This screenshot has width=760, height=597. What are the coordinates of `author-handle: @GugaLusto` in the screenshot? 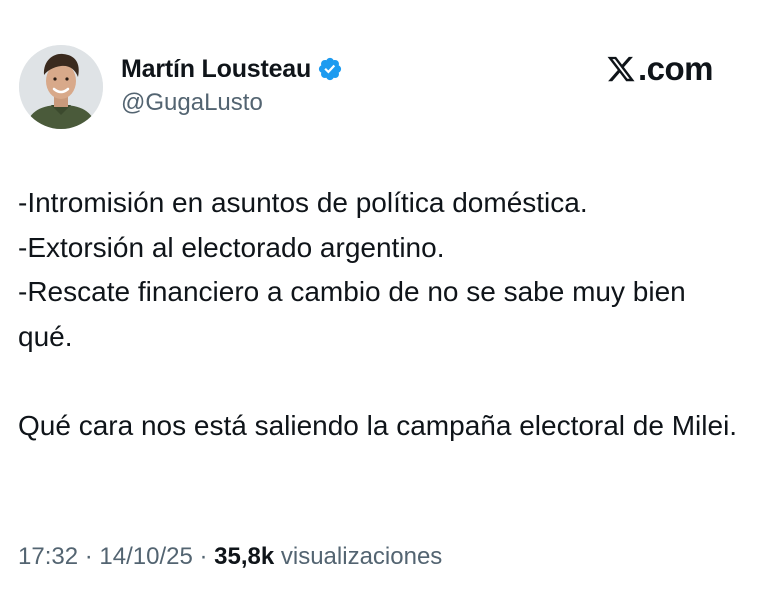 It's located at (232, 103).